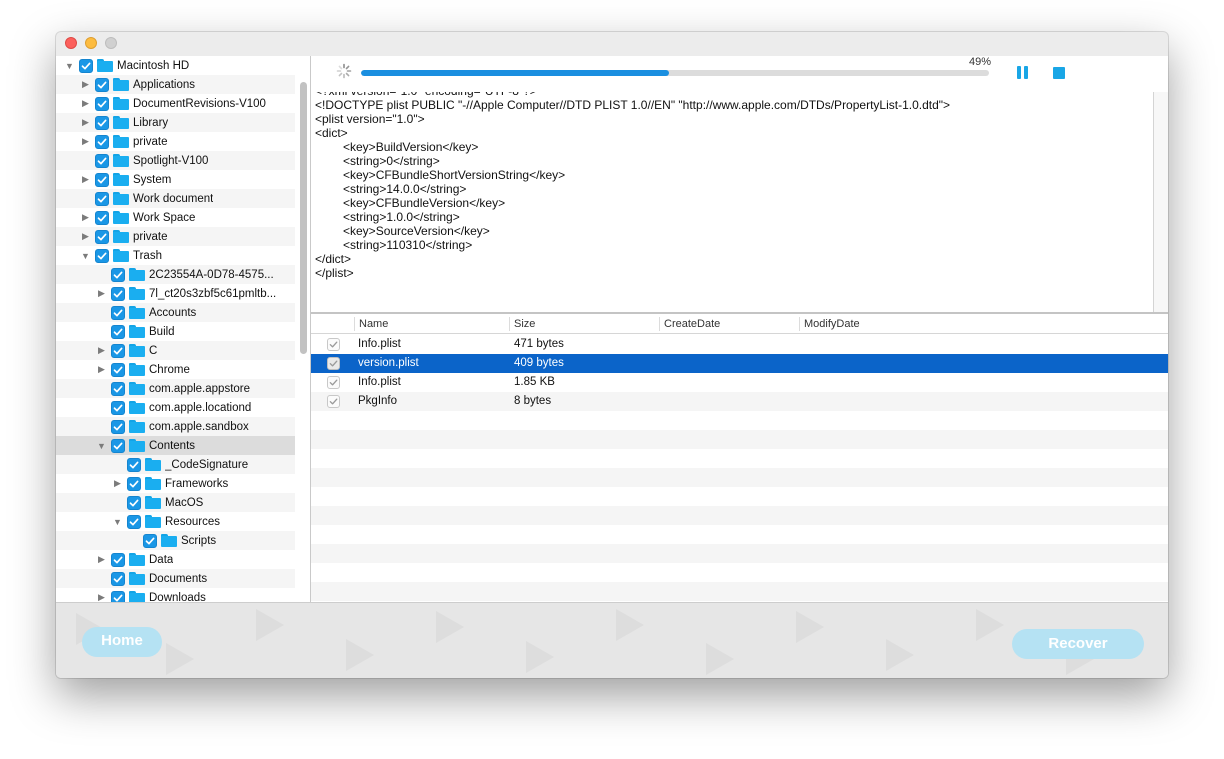 The width and height of the screenshot is (1224, 759). What do you see at coordinates (175, 103) in the screenshot?
I see `tree-item: ▶ DocumentRevisions-V100` at bounding box center [175, 103].